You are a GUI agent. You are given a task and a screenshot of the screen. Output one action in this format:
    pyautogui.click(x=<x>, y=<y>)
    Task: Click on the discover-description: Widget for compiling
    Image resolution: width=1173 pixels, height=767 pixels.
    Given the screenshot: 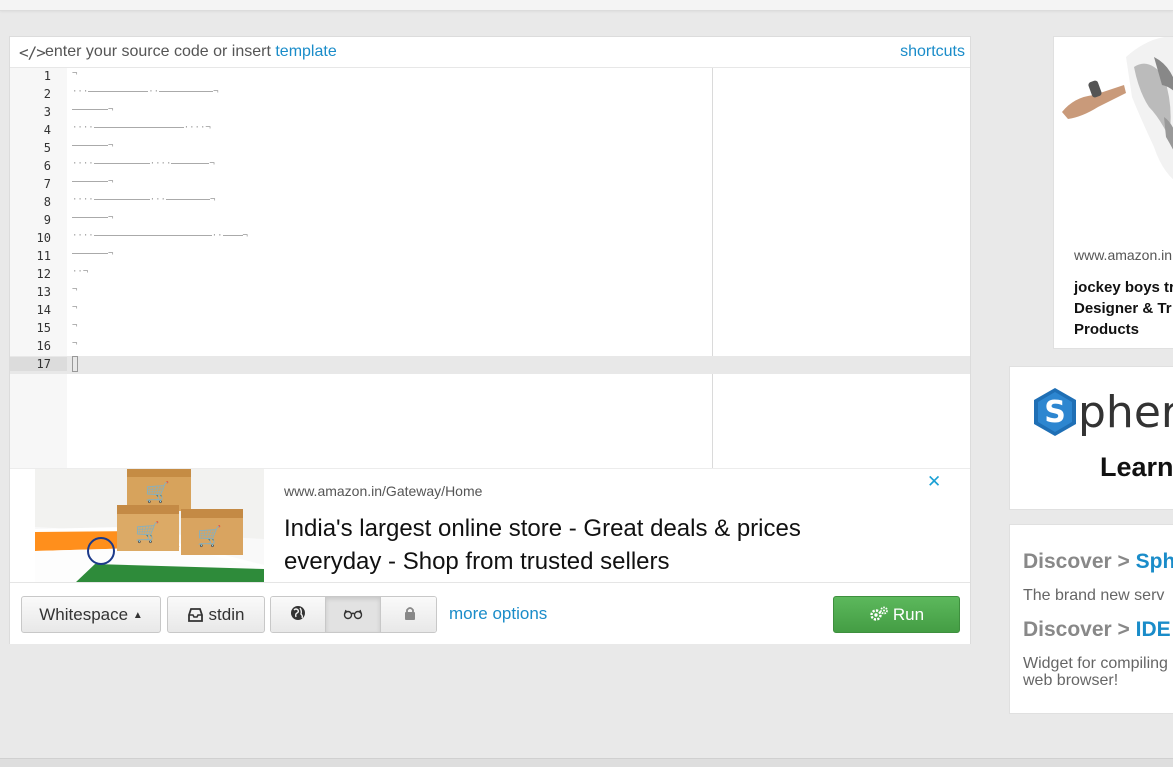 What is the action you would take?
    pyautogui.click(x=1095, y=663)
    